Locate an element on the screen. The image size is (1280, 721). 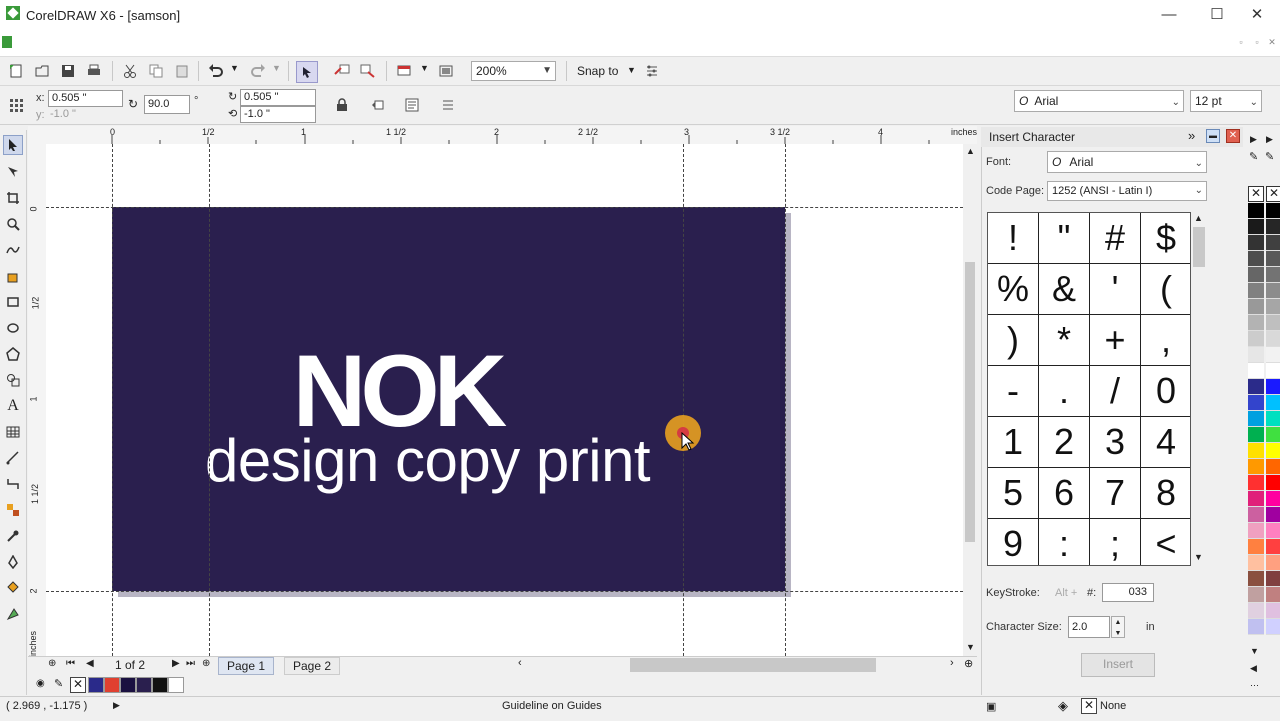
scroll-right-icon: › is located at coordinates (952, 663).